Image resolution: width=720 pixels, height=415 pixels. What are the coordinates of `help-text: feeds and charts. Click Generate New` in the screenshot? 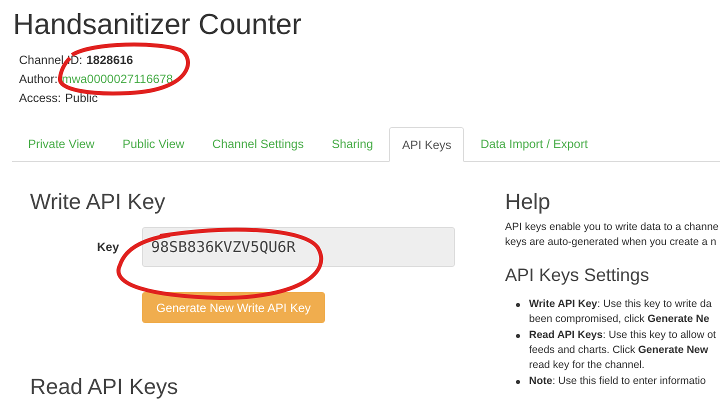 It's located at (618, 350).